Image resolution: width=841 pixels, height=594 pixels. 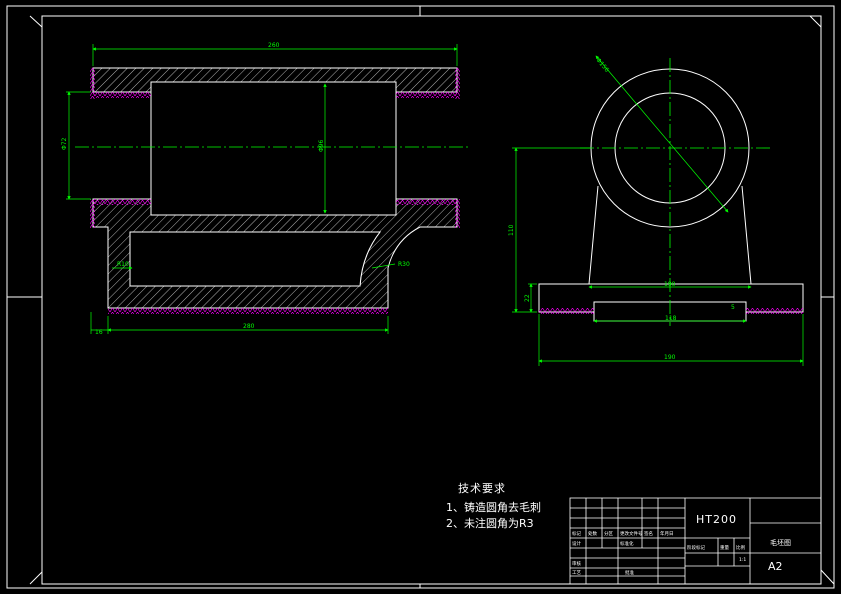 I want to click on tech-requirement-item: 2、未注圆角为R3, so click(x=490, y=523).